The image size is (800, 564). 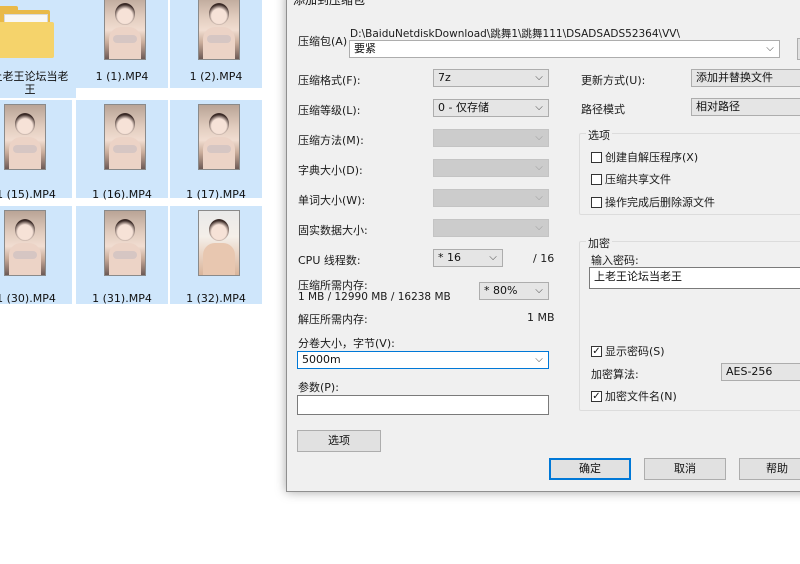 What do you see at coordinates (330, 170) in the screenshot?
I see `dict-label: 字典大小(D):` at bounding box center [330, 170].